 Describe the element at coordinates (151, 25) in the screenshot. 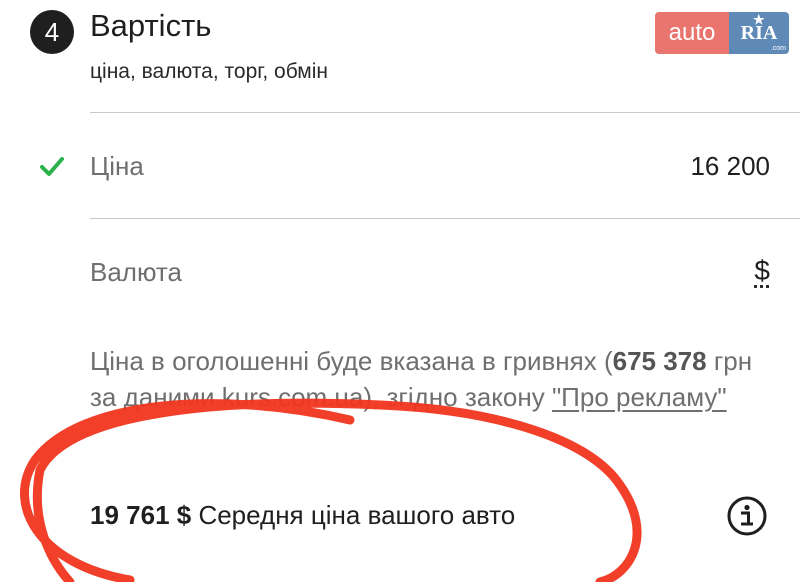

I see `section-title: Вартість` at that location.